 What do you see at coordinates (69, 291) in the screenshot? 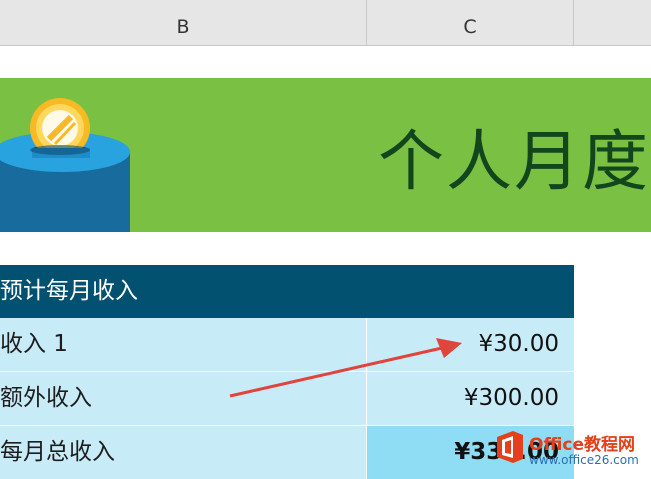
I see `table-header-label: 预计每月收入` at bounding box center [69, 291].